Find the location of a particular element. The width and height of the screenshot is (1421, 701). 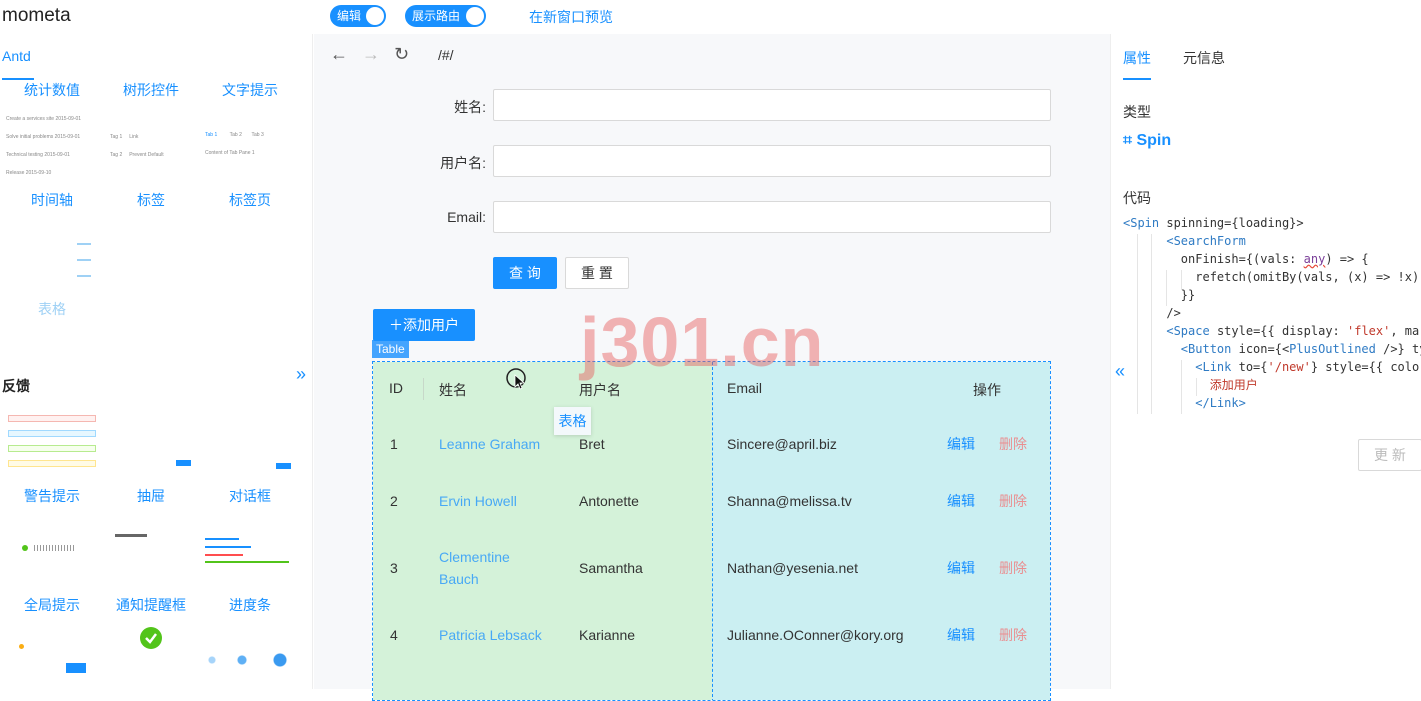

cell-name-link: Patricia Lebsack is located at coordinates (490, 635).